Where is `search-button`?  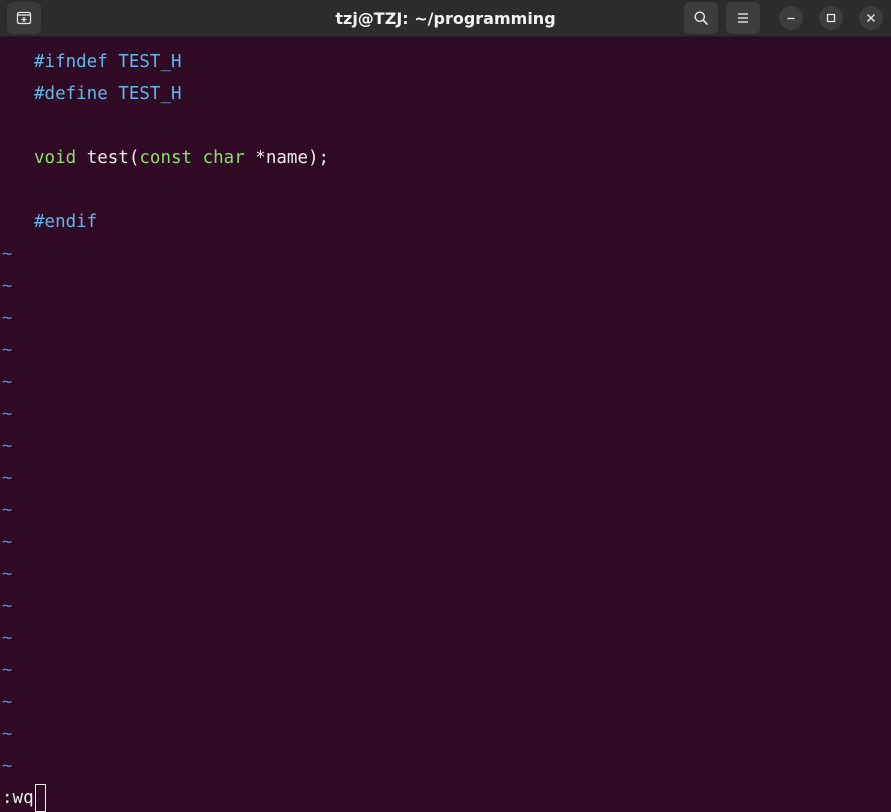
search-button is located at coordinates (701, 18).